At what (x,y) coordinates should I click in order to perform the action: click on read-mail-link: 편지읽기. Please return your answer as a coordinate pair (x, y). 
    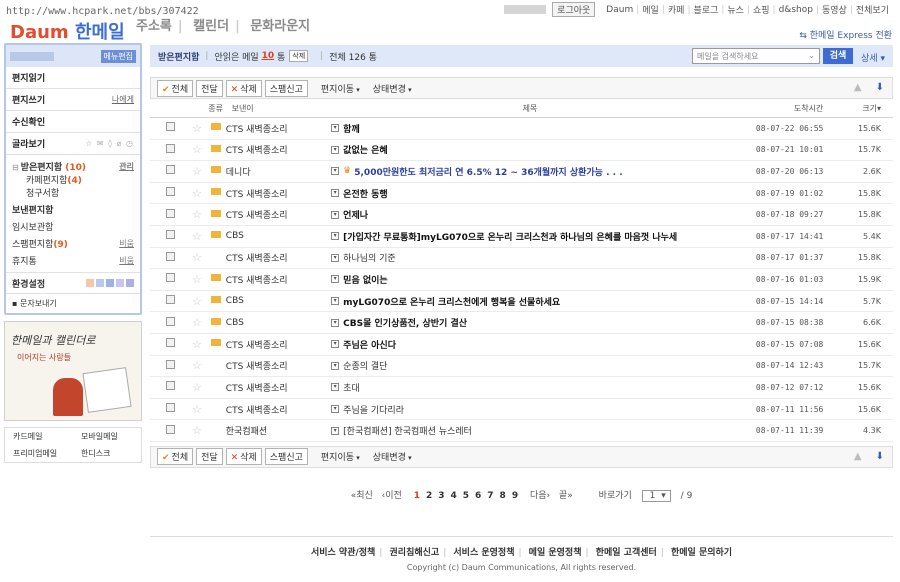
    Looking at the image, I should click on (73, 78).